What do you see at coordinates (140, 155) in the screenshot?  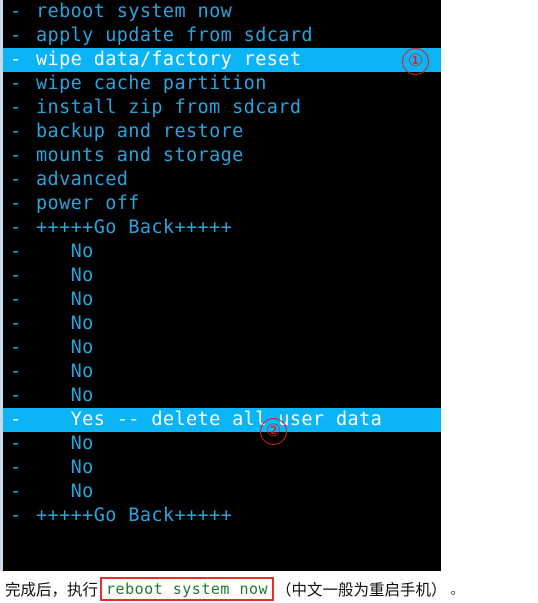 I see `menu-item-label: mounts and storage` at bounding box center [140, 155].